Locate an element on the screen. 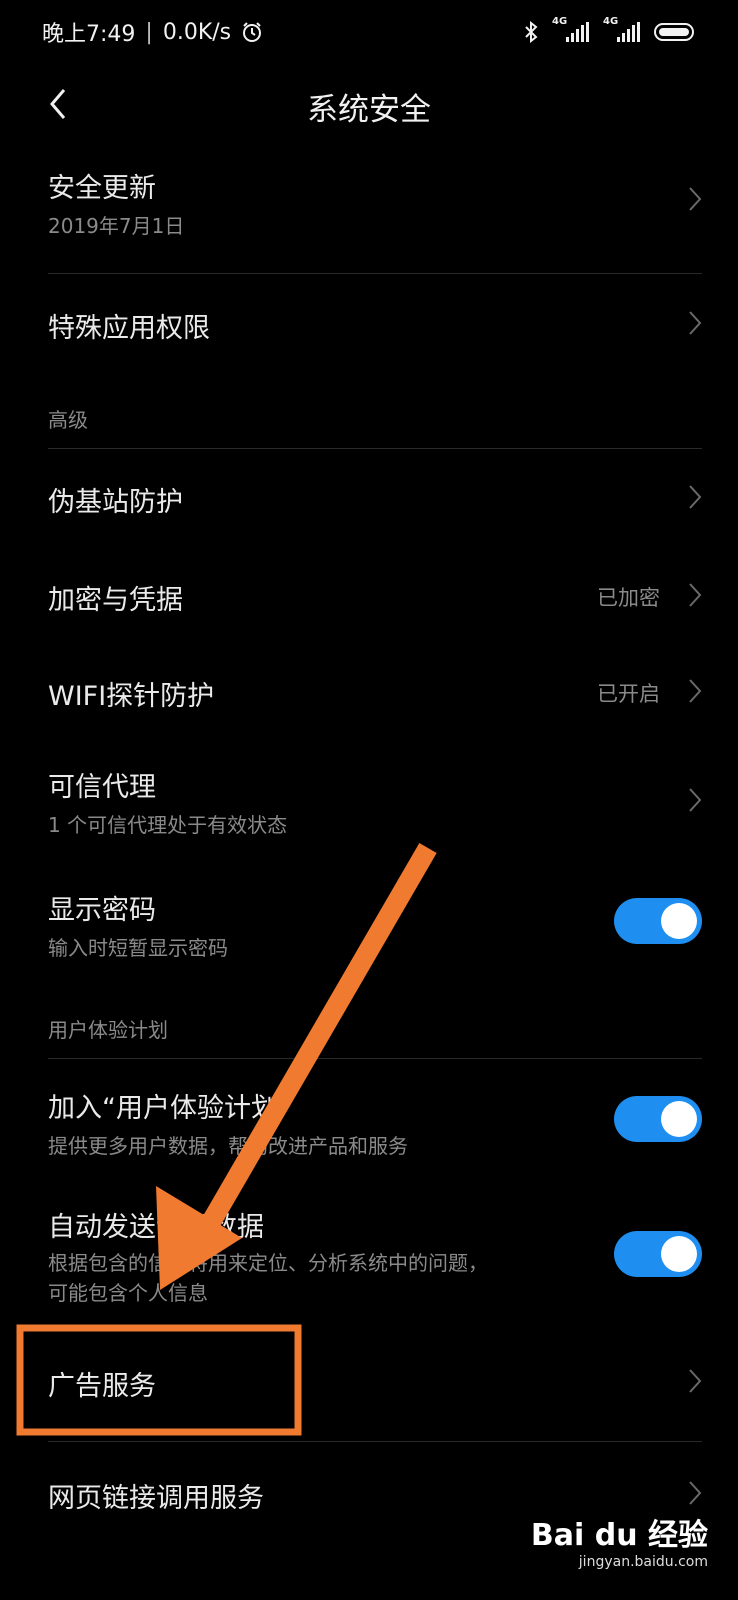  section-header-advanced: 高级 is located at coordinates (68, 420).